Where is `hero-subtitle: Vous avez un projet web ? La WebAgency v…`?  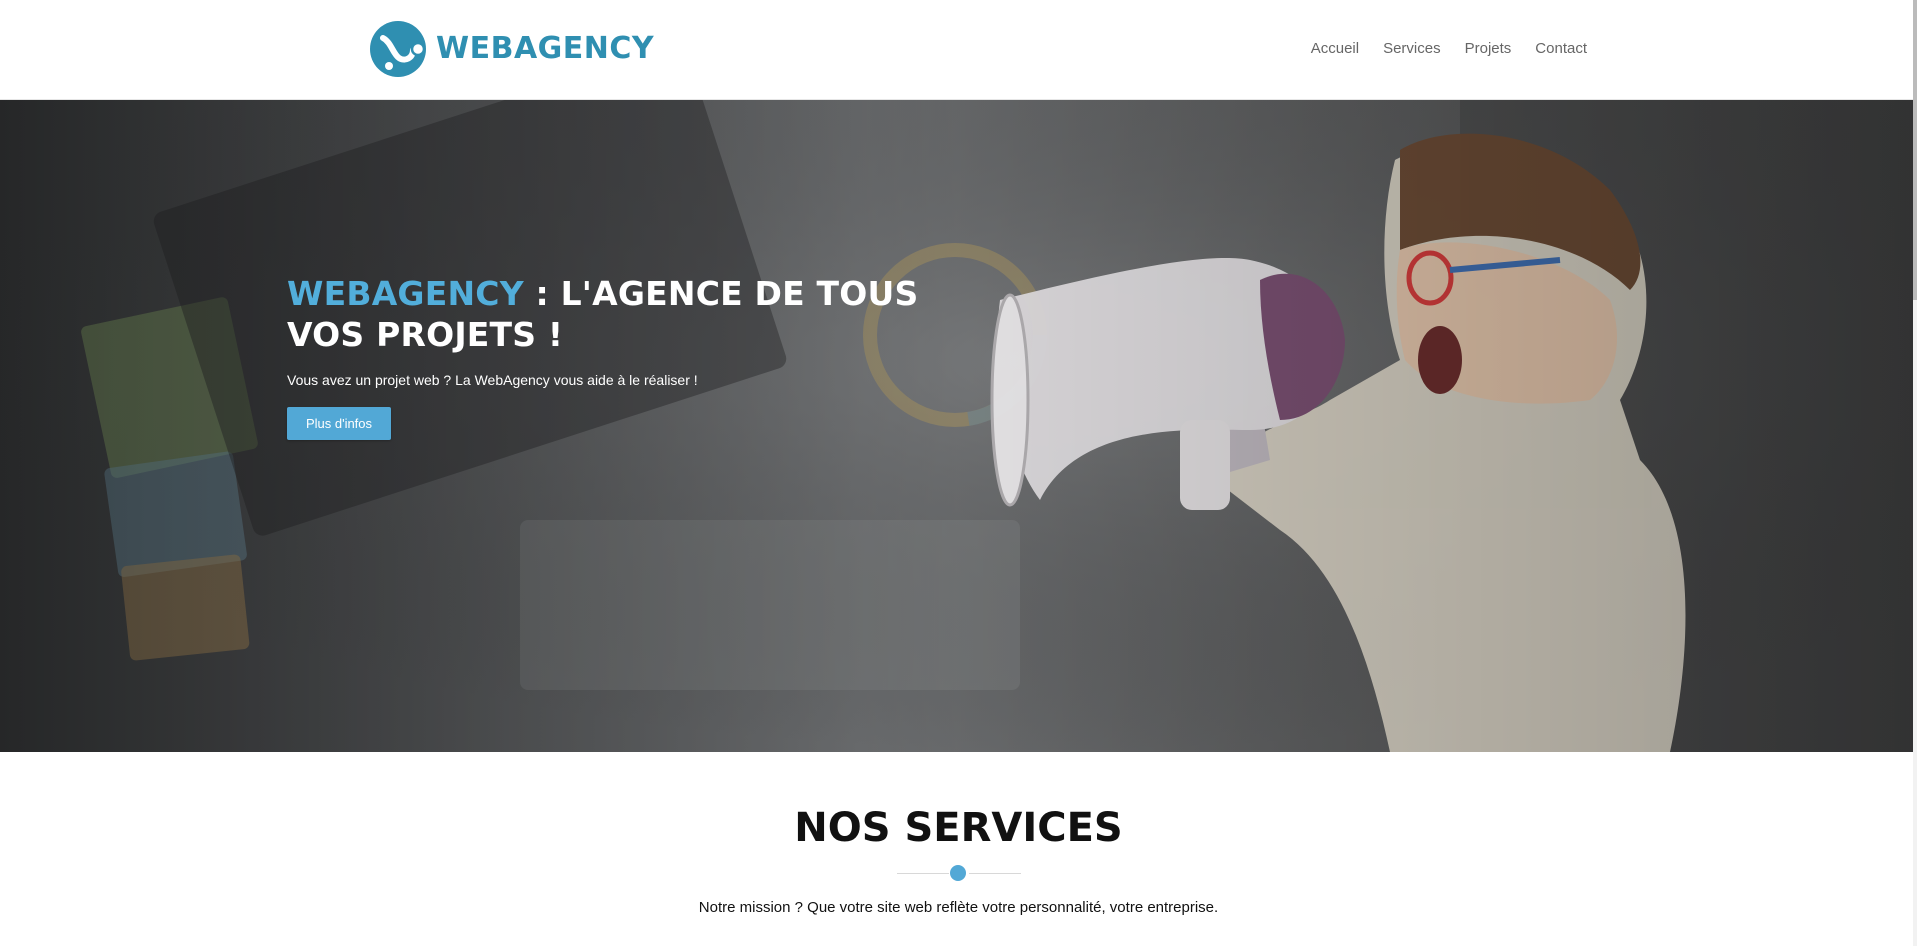 hero-subtitle: Vous avez un projet web ? La WebAgency v… is located at coordinates (492, 380).